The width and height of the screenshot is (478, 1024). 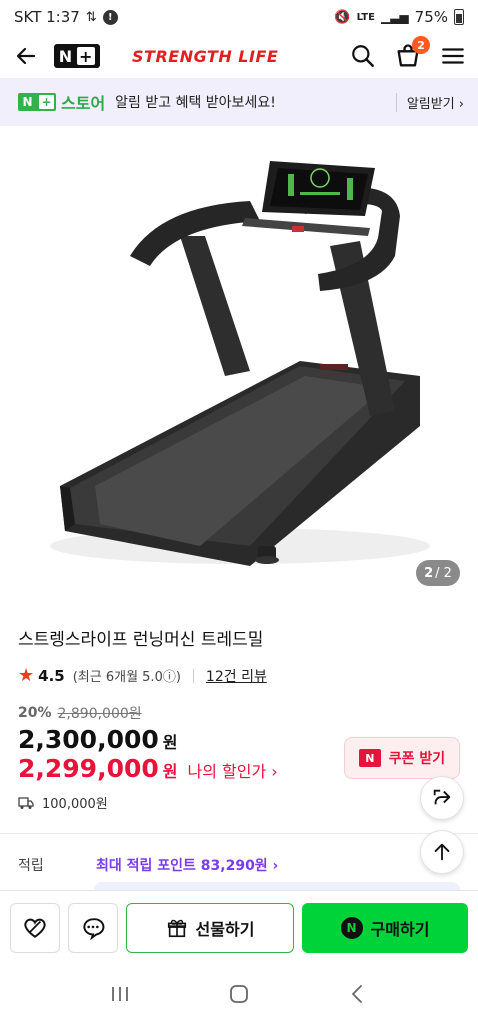 I want to click on image-counter: 2 / 2, so click(x=438, y=573).